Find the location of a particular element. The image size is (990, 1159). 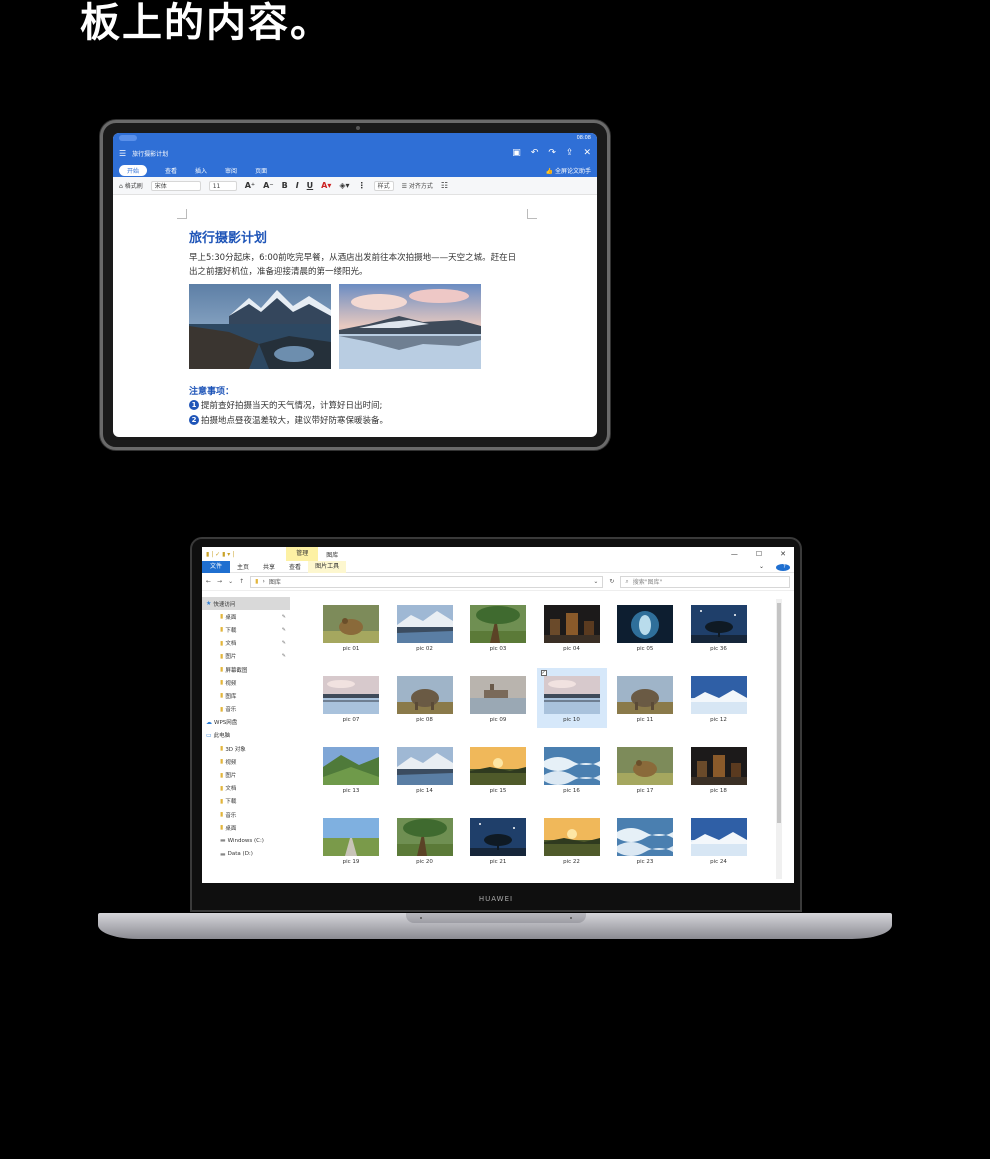

scrollbar is located at coordinates (779, 739).